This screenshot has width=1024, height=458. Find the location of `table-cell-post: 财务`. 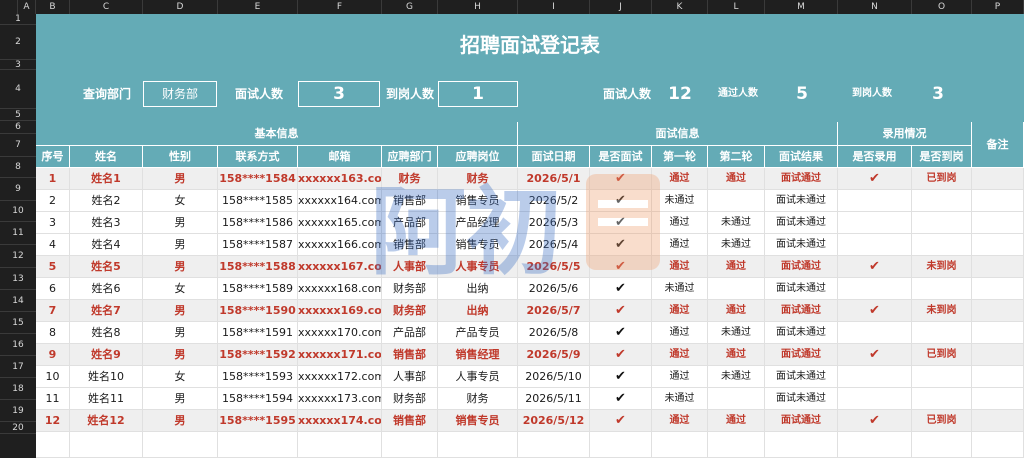

table-cell-post: 财务 is located at coordinates (478, 179).